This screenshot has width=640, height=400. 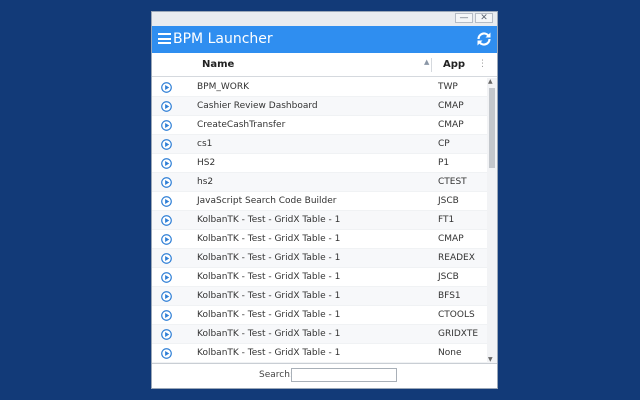 What do you see at coordinates (205, 182) in the screenshot?
I see `row-name: hs2` at bounding box center [205, 182].